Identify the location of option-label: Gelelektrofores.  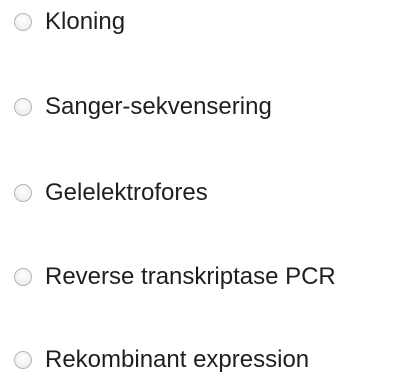
(126, 193).